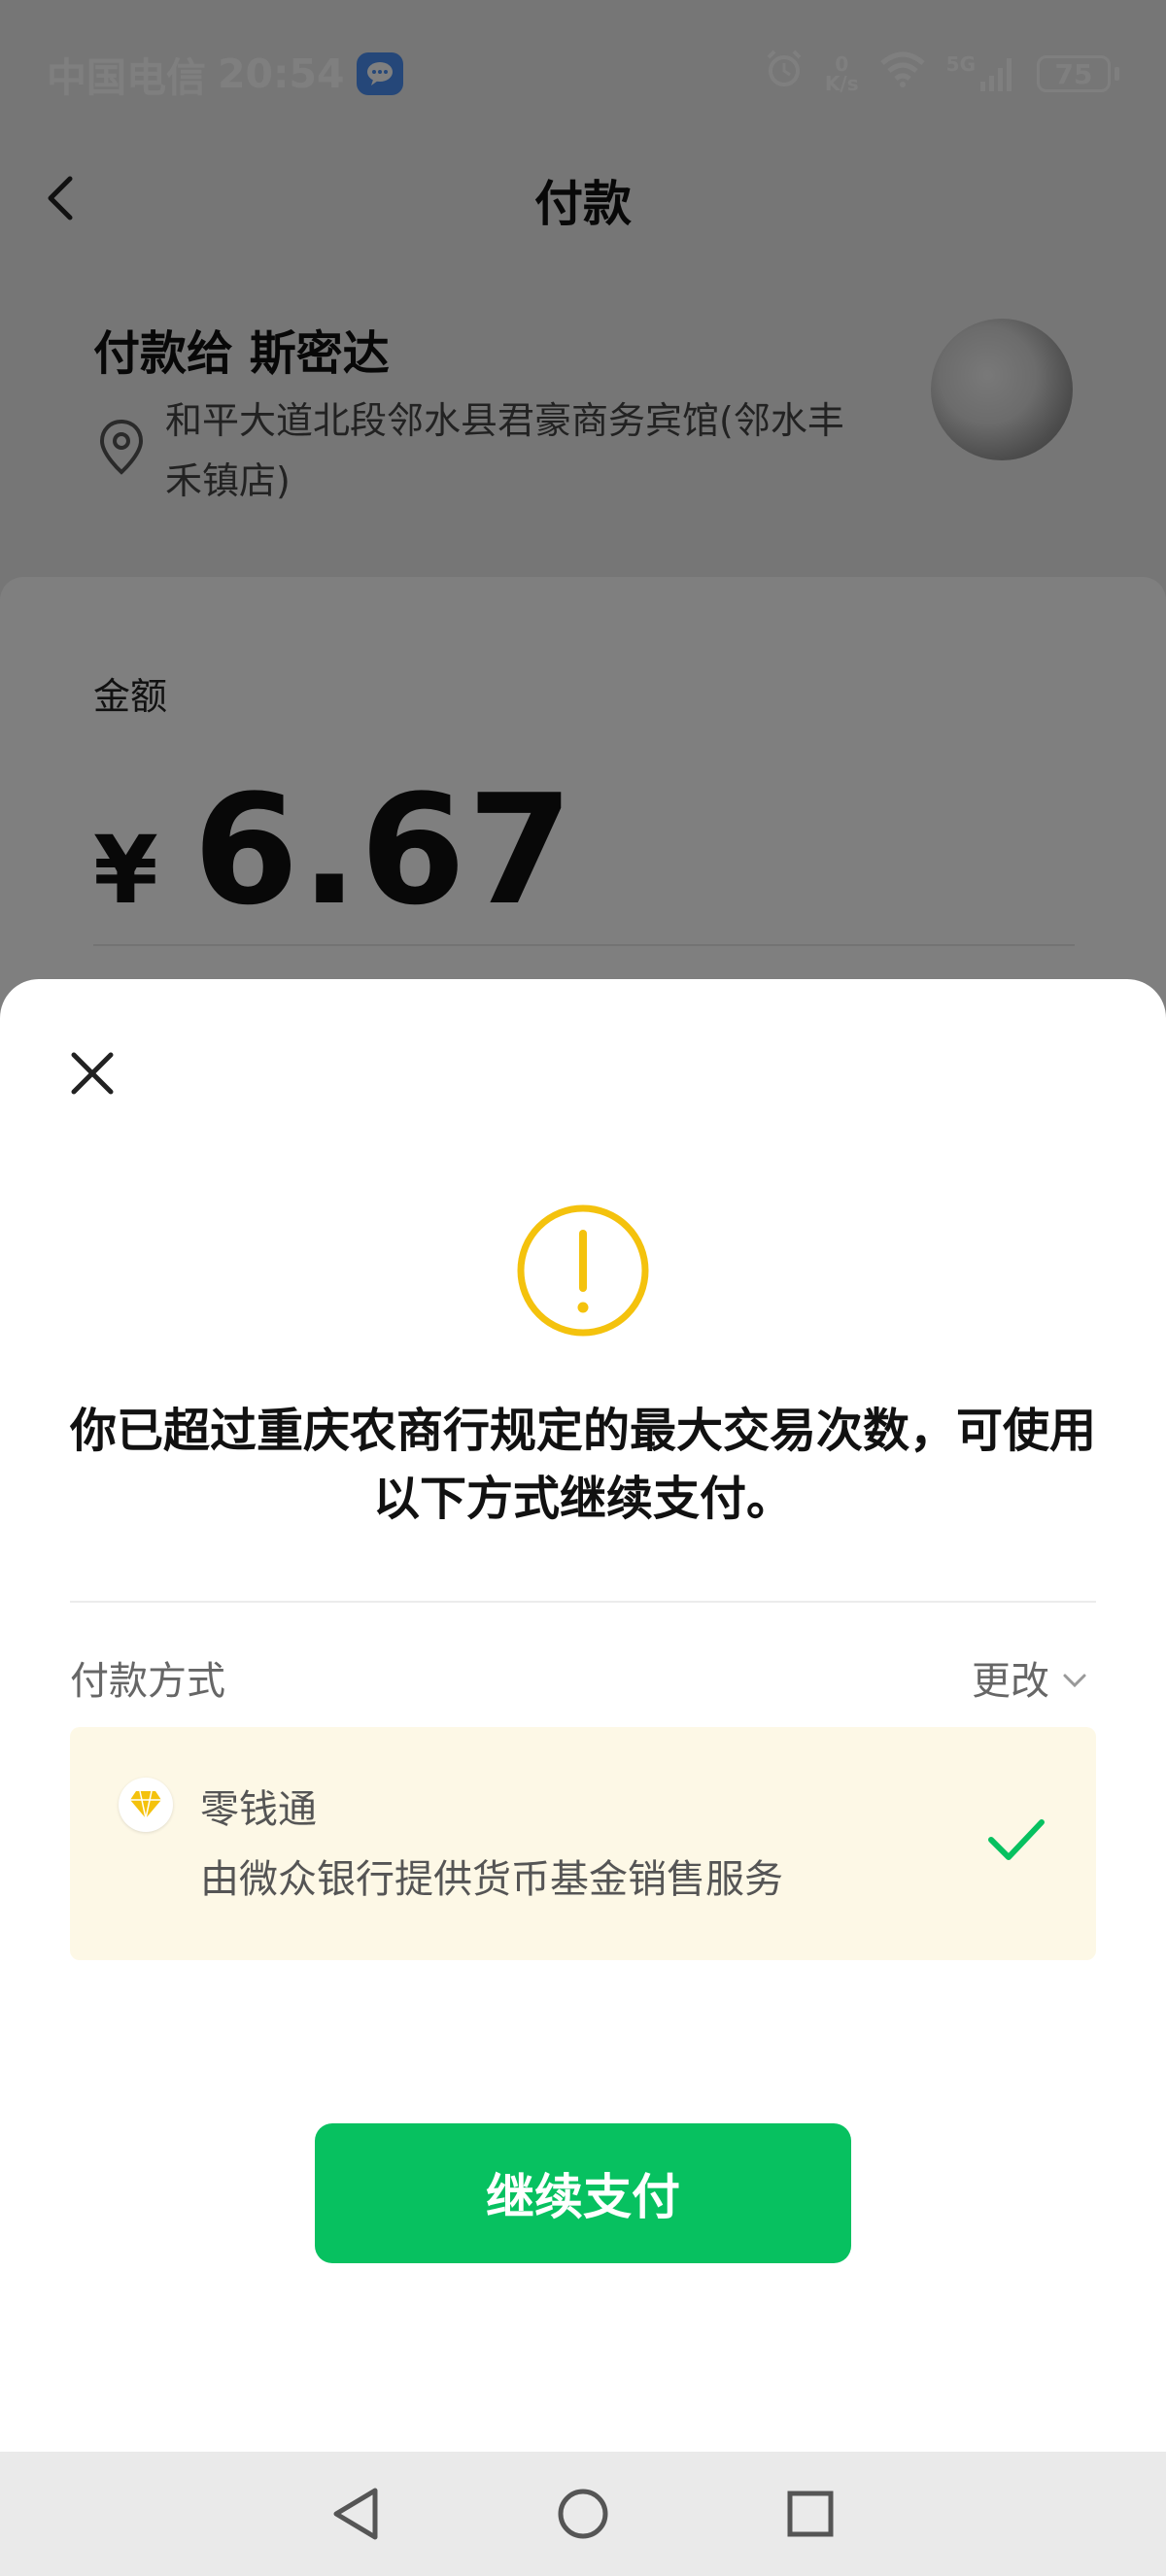 The image size is (1166, 2576). What do you see at coordinates (583, 1271) in the screenshot?
I see `warning-icon` at bounding box center [583, 1271].